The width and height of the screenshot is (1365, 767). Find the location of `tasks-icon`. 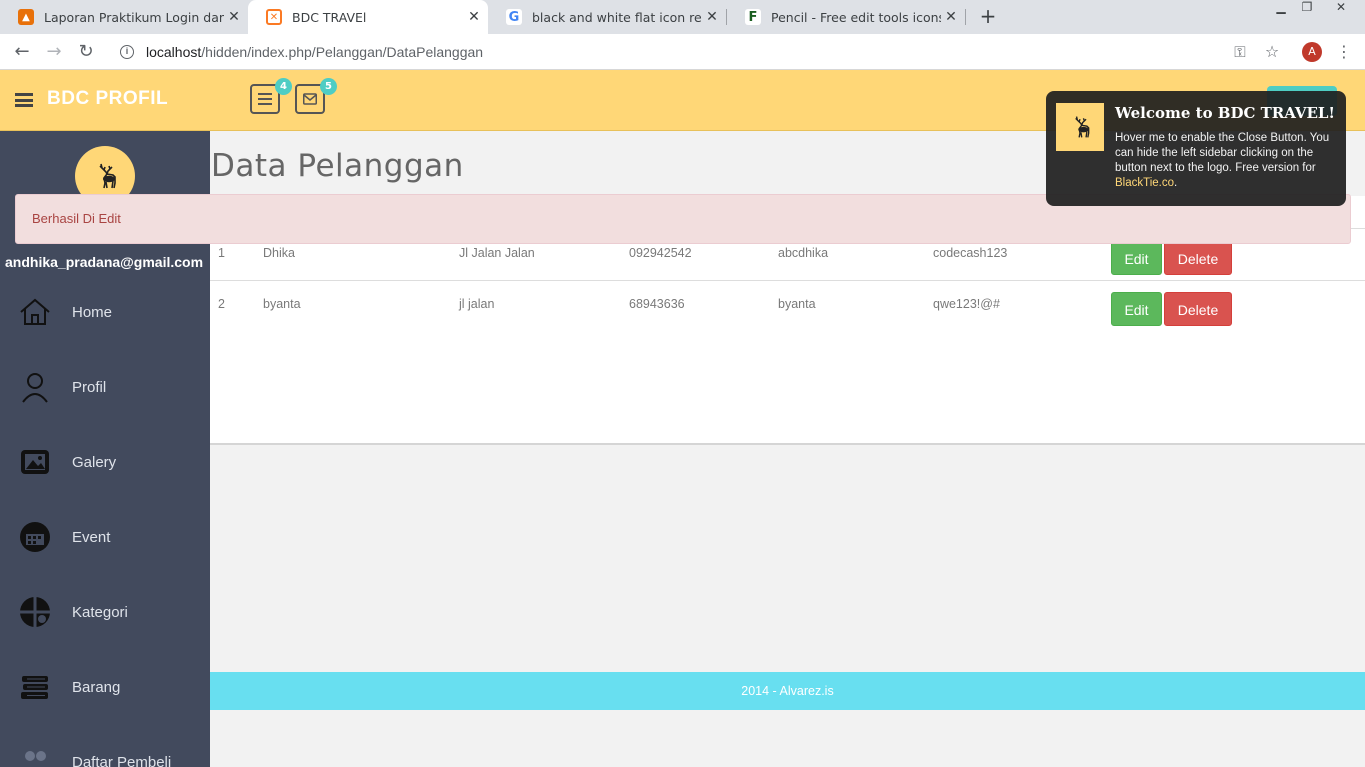

tasks-icon is located at coordinates (265, 99).